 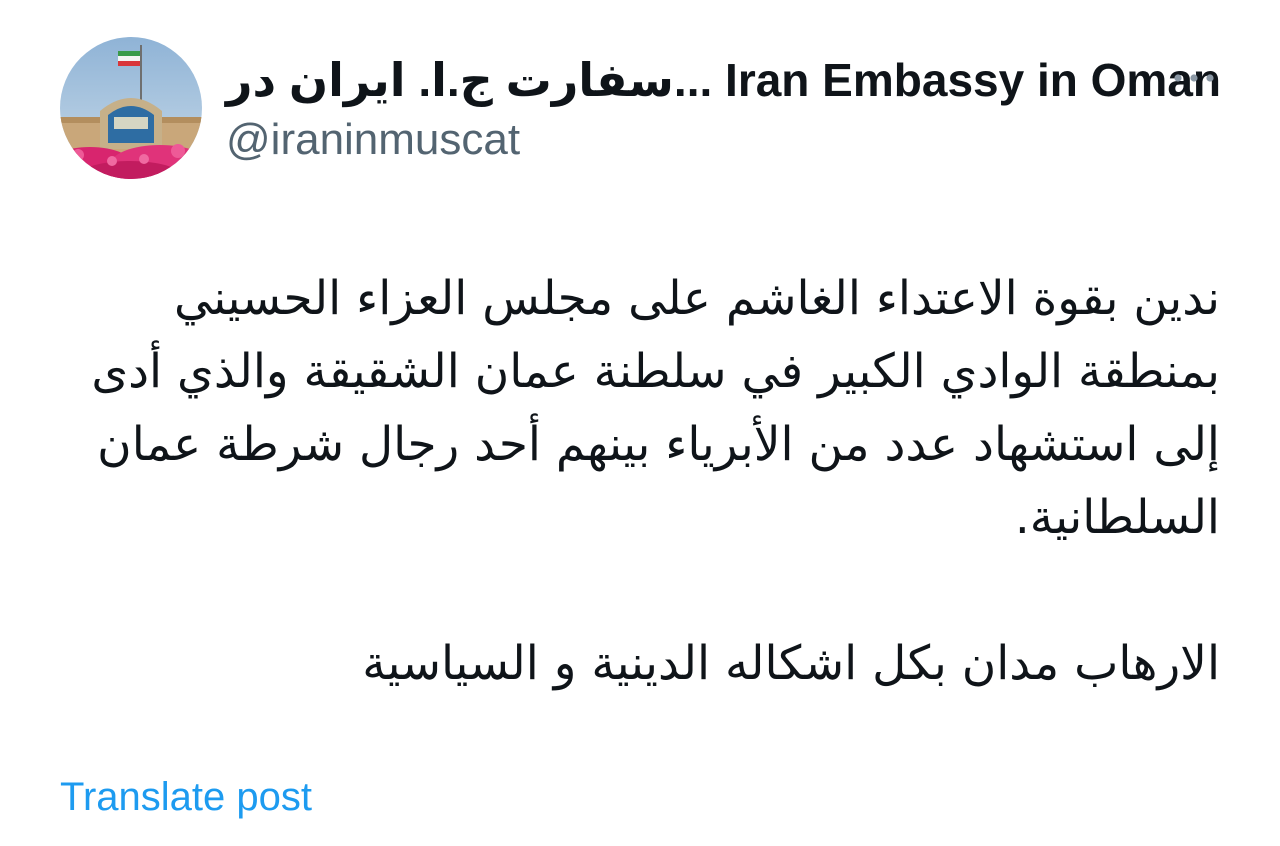 I want to click on author-avatar, so click(x=131, y=108).